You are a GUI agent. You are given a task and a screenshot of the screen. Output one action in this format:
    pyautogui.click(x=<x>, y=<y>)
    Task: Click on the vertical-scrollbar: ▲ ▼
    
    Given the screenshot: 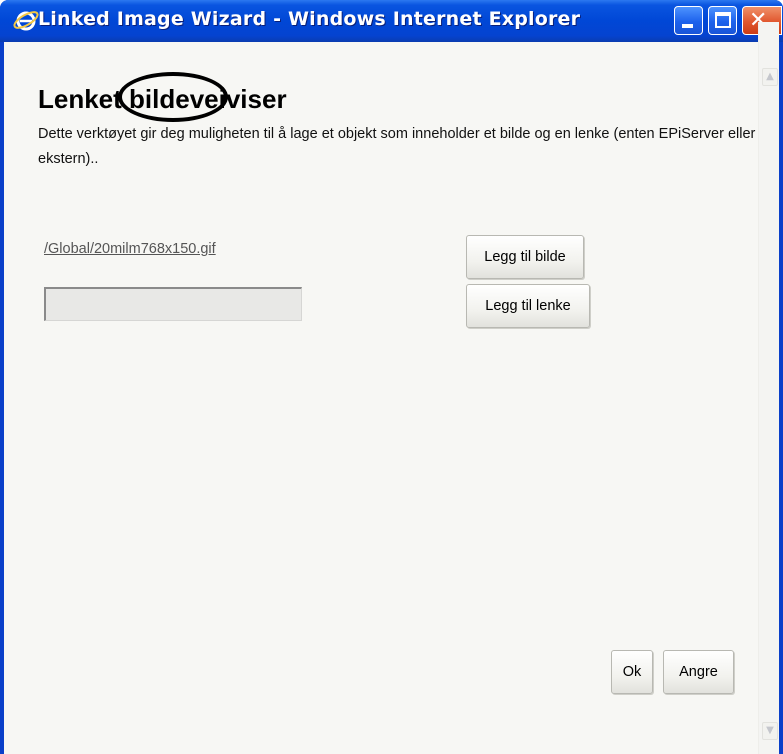 What is the action you would take?
    pyautogui.click(x=768, y=388)
    